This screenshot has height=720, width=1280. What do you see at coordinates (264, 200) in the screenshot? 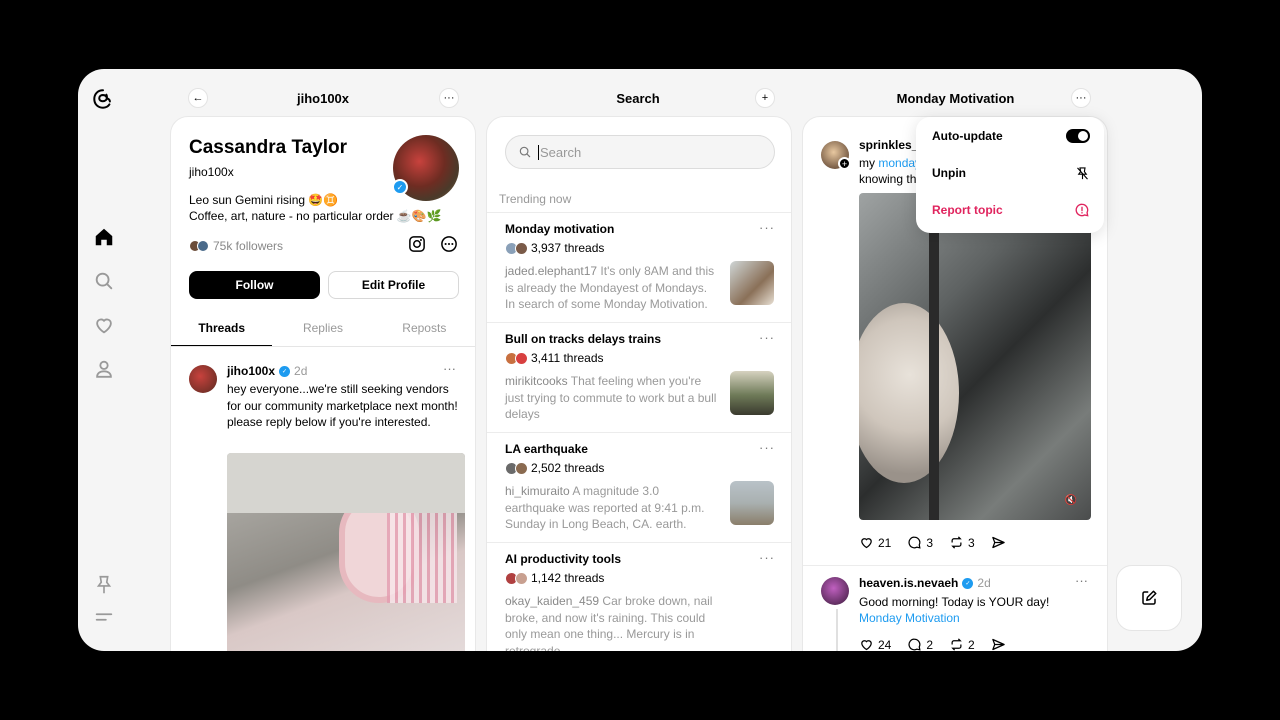
I see `bio-line-1: Leo sun Gemini rising 🤩♊` at bounding box center [264, 200].